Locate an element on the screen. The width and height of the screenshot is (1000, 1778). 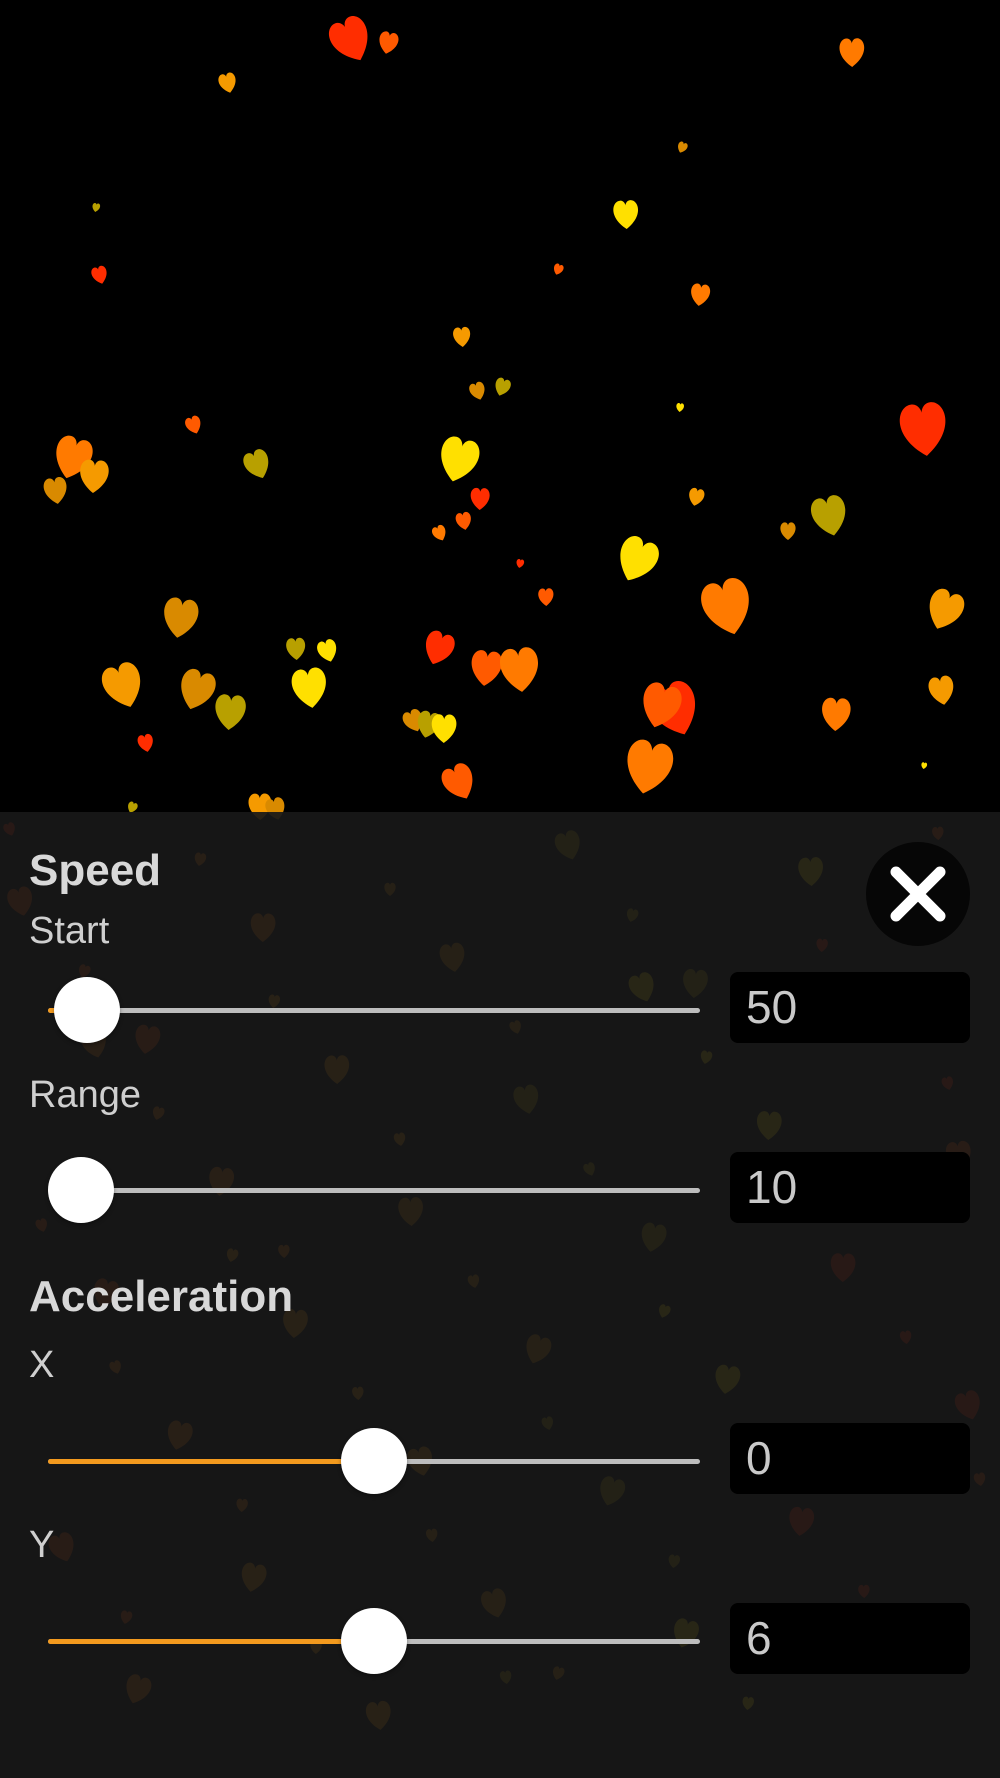
acceleration-x-slider-thumb is located at coordinates (374, 1461).